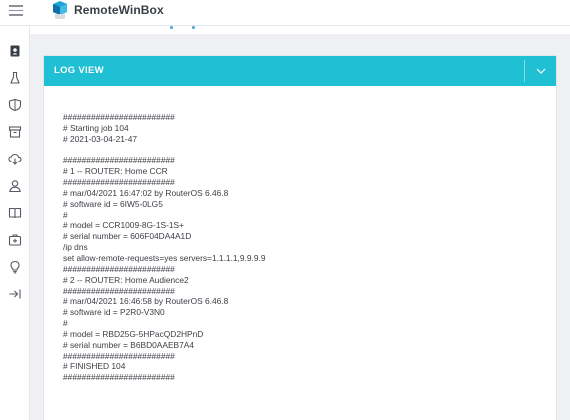  What do you see at coordinates (15, 267) in the screenshot?
I see `lightbulb-icon` at bounding box center [15, 267].